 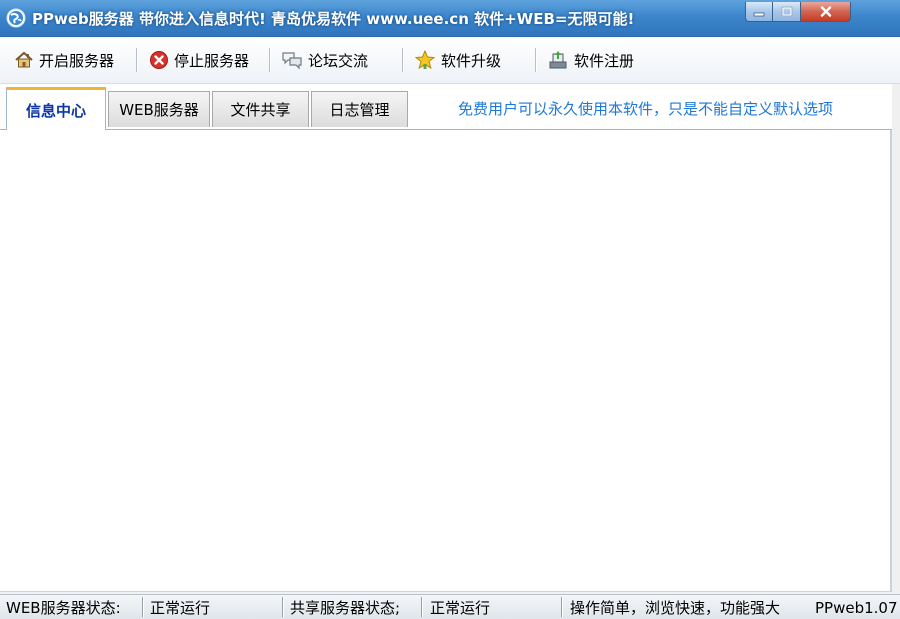 What do you see at coordinates (856, 608) in the screenshot?
I see `version-text: PPweb1.07` at bounding box center [856, 608].